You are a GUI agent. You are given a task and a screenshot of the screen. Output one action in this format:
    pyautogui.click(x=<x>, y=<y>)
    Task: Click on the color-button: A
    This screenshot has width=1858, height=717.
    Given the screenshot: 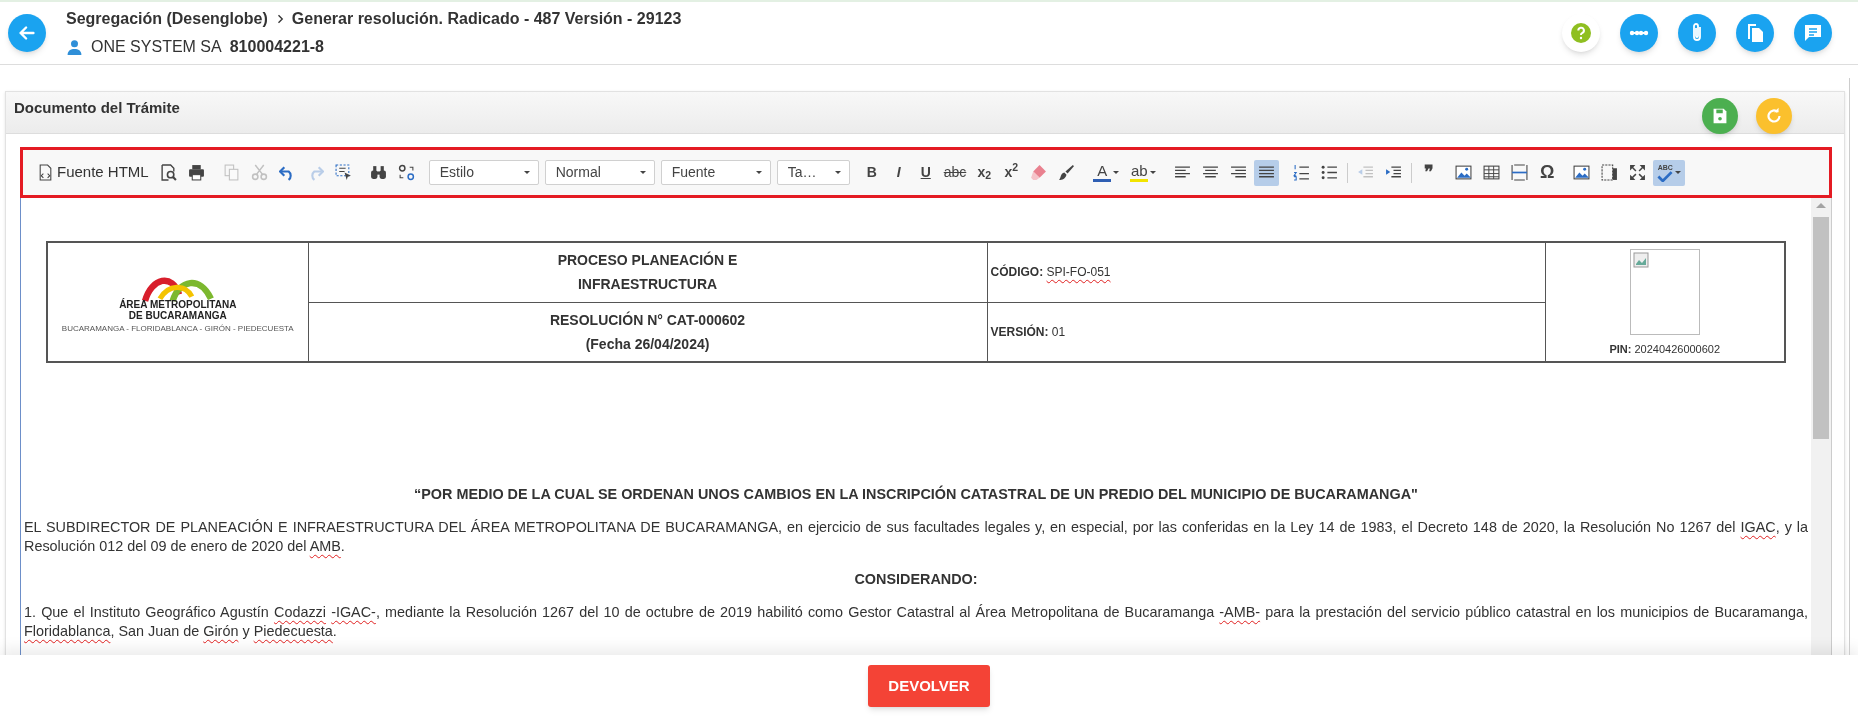 What is the action you would take?
    pyautogui.click(x=1106, y=172)
    